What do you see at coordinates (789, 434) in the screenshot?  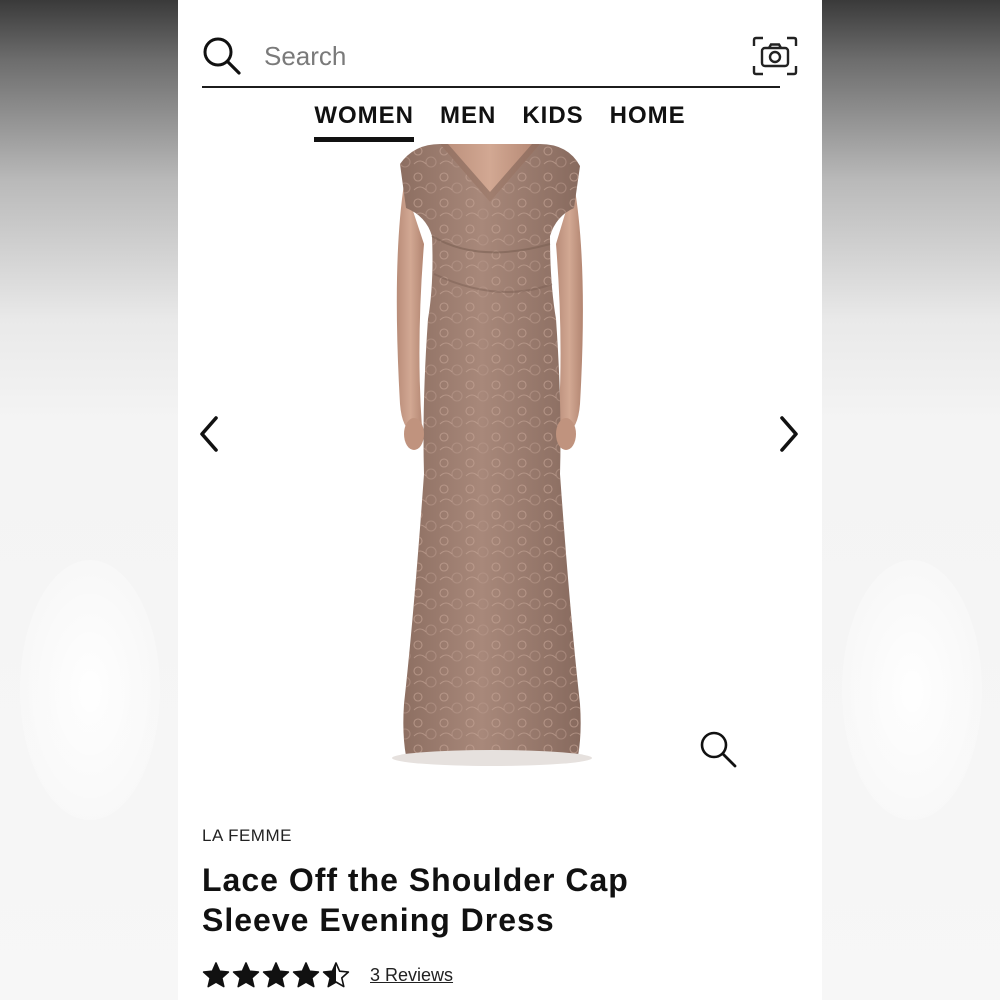 I see `chevron-right-icon` at bounding box center [789, 434].